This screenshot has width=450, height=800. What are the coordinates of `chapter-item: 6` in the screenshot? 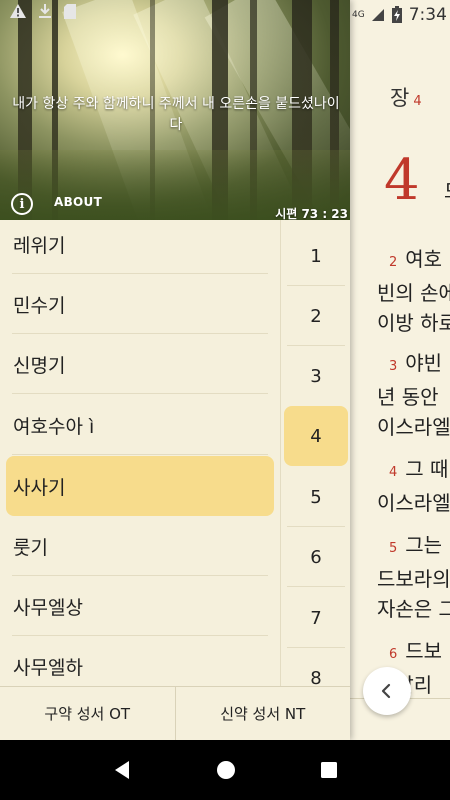 It's located at (315, 557).